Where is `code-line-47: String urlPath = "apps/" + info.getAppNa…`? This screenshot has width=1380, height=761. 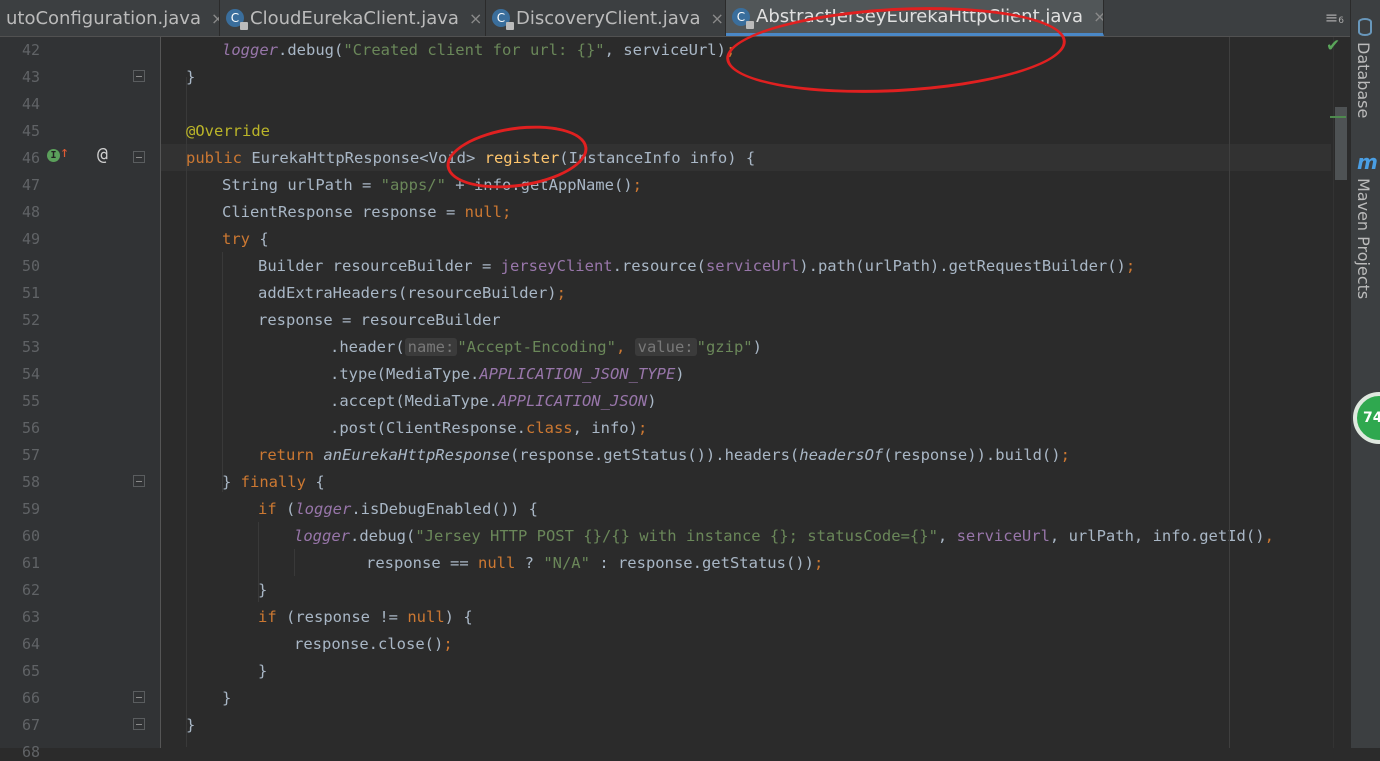 code-line-47: String urlPath = "apps/" + info.getAppNa… is located at coordinates (432, 185).